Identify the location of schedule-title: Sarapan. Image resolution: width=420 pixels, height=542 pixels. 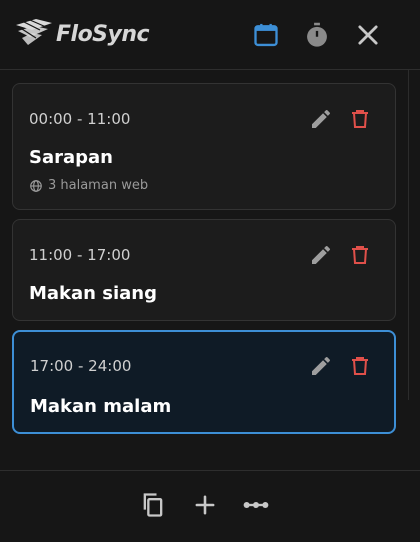
(71, 157).